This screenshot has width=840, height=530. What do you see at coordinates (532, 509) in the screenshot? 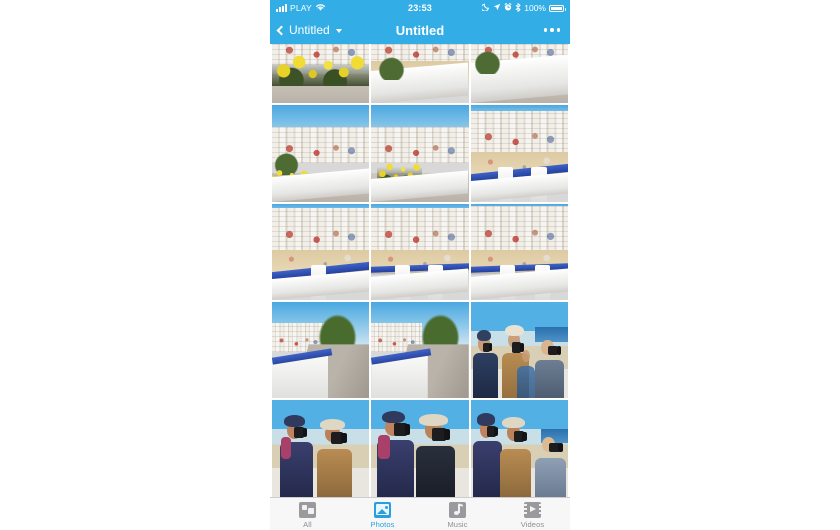
I see `videos-icon` at bounding box center [532, 509].